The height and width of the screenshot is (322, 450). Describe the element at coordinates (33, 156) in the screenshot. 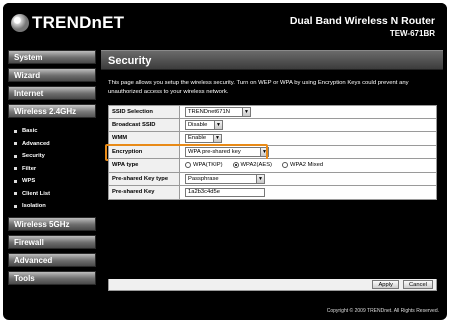

I see `submenu-item-label: Security` at that location.